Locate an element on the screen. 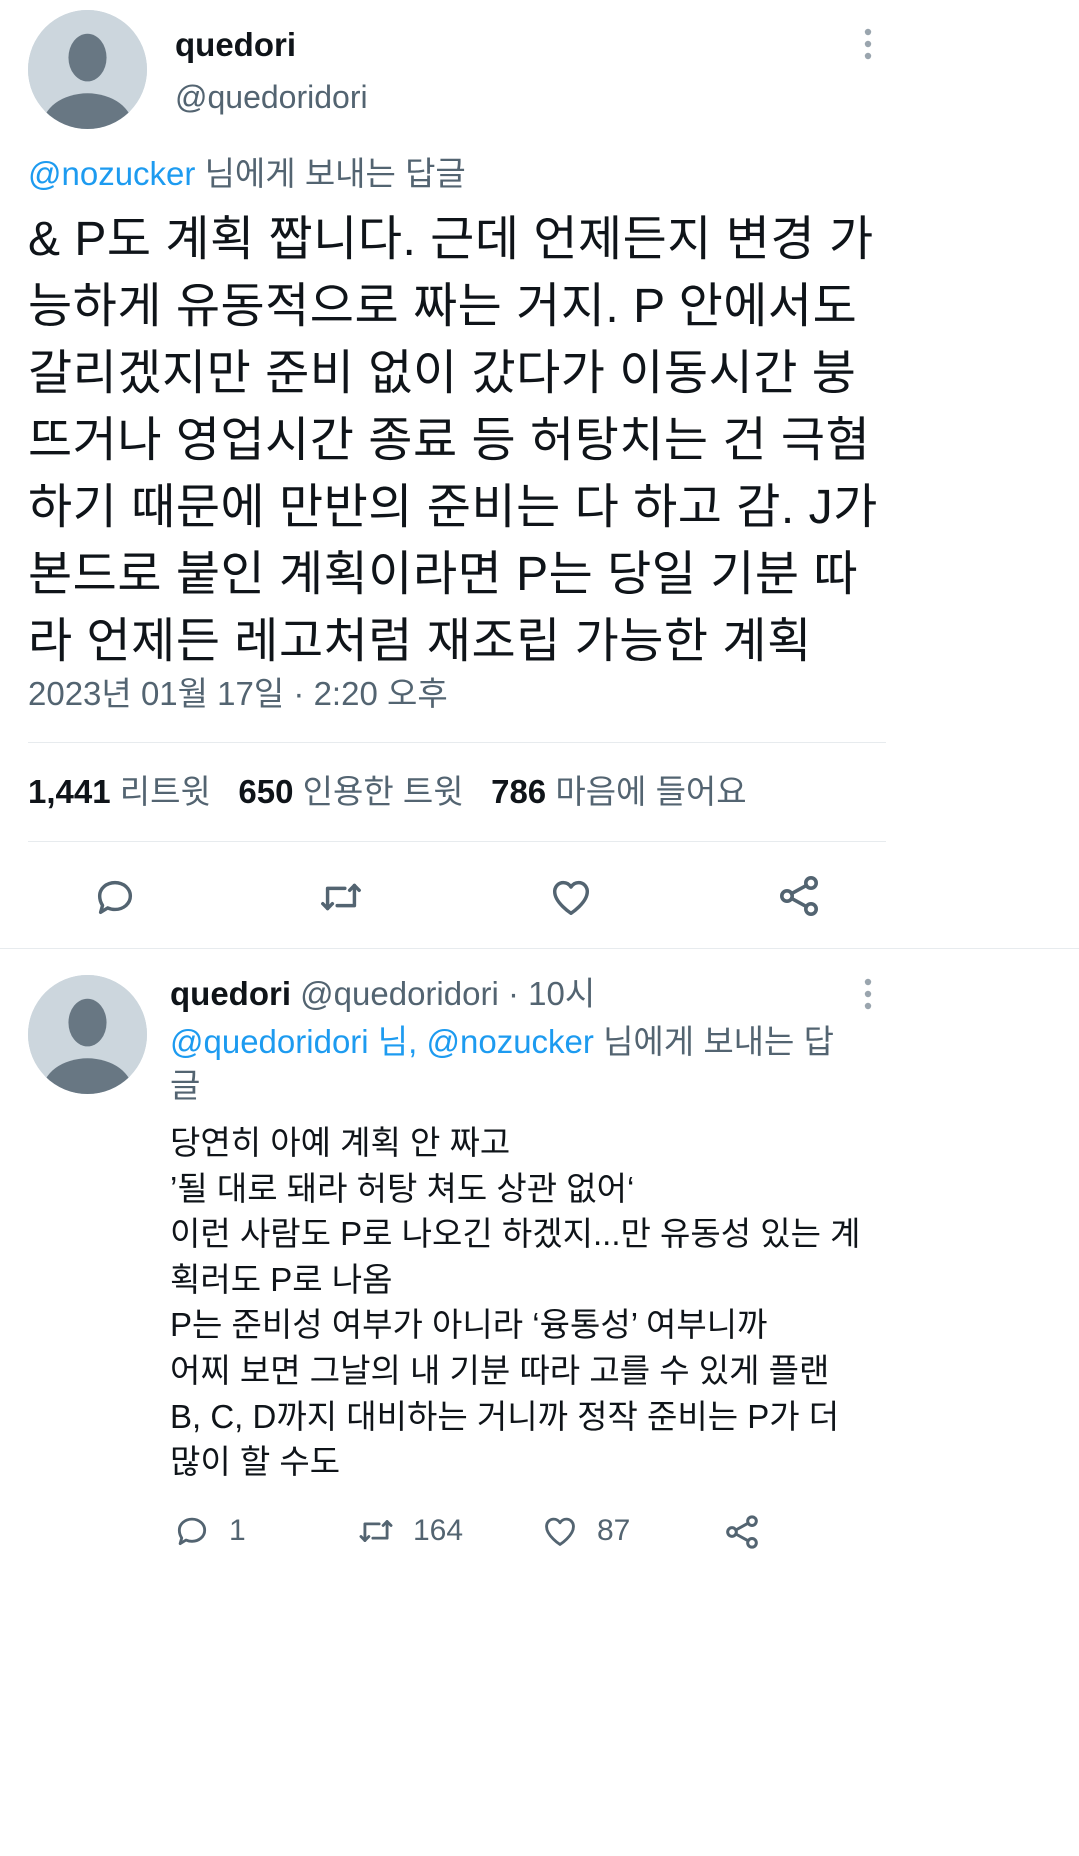  reply-context-suffix: 님에게 보내는 답글 is located at coordinates (330, 173).